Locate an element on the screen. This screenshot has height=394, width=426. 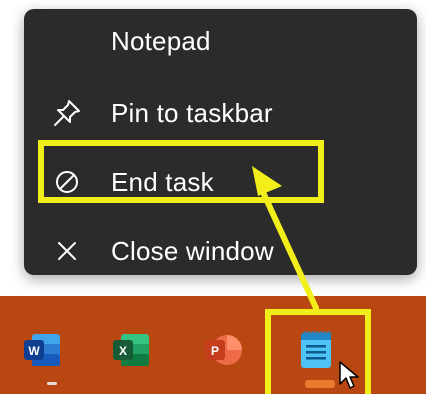
word-letter: W is located at coordinates (34, 351).